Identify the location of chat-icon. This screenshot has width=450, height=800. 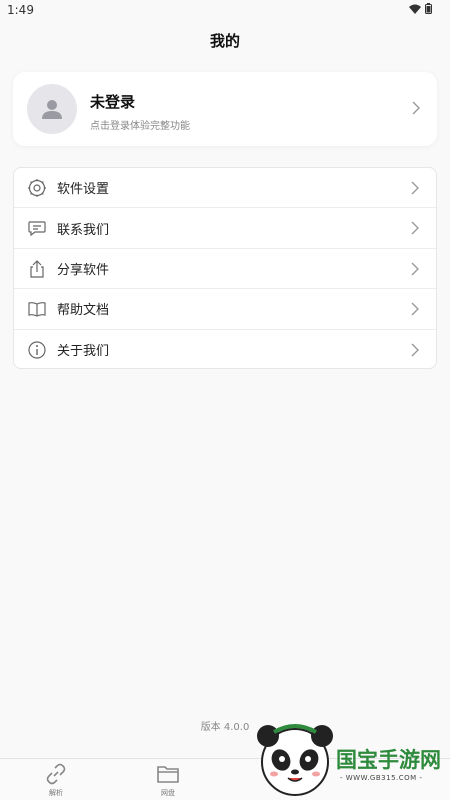
(37, 229).